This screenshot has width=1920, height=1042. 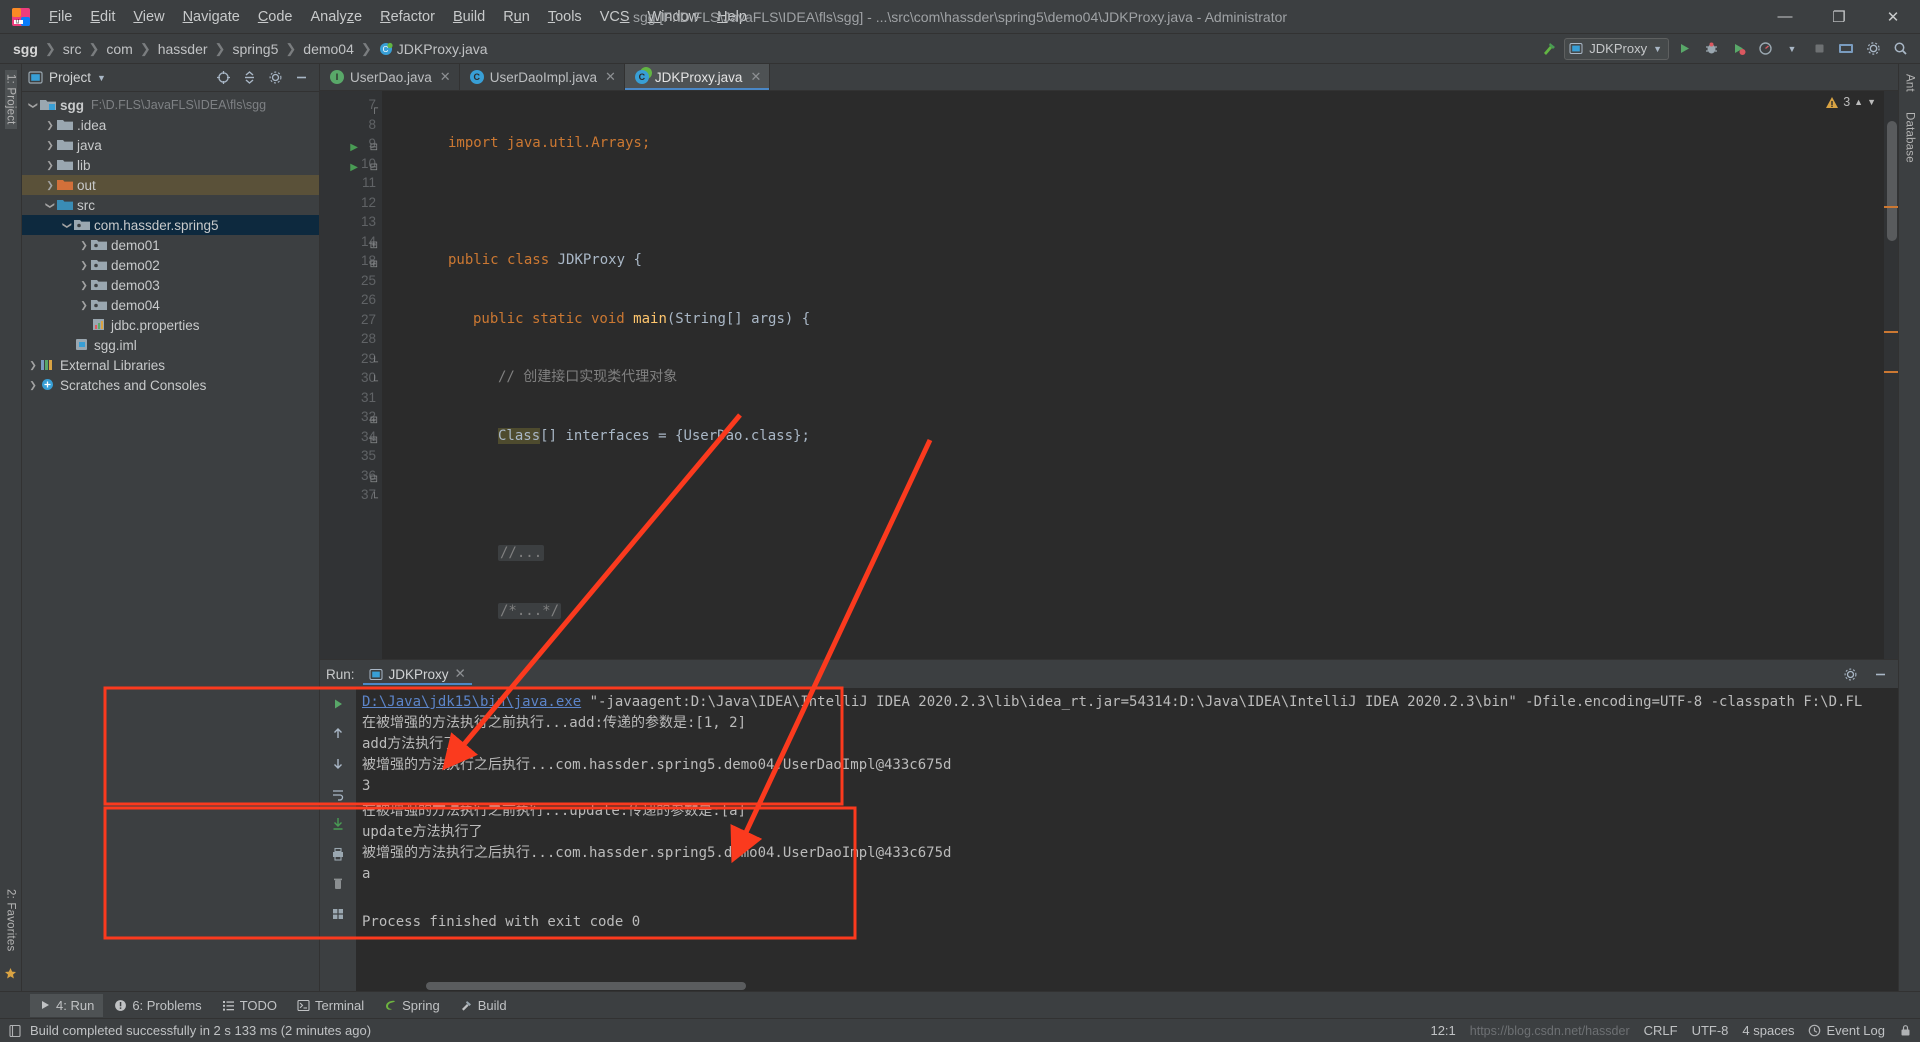 I want to click on status-line-separator: CRLF, so click(x=1661, y=1030).